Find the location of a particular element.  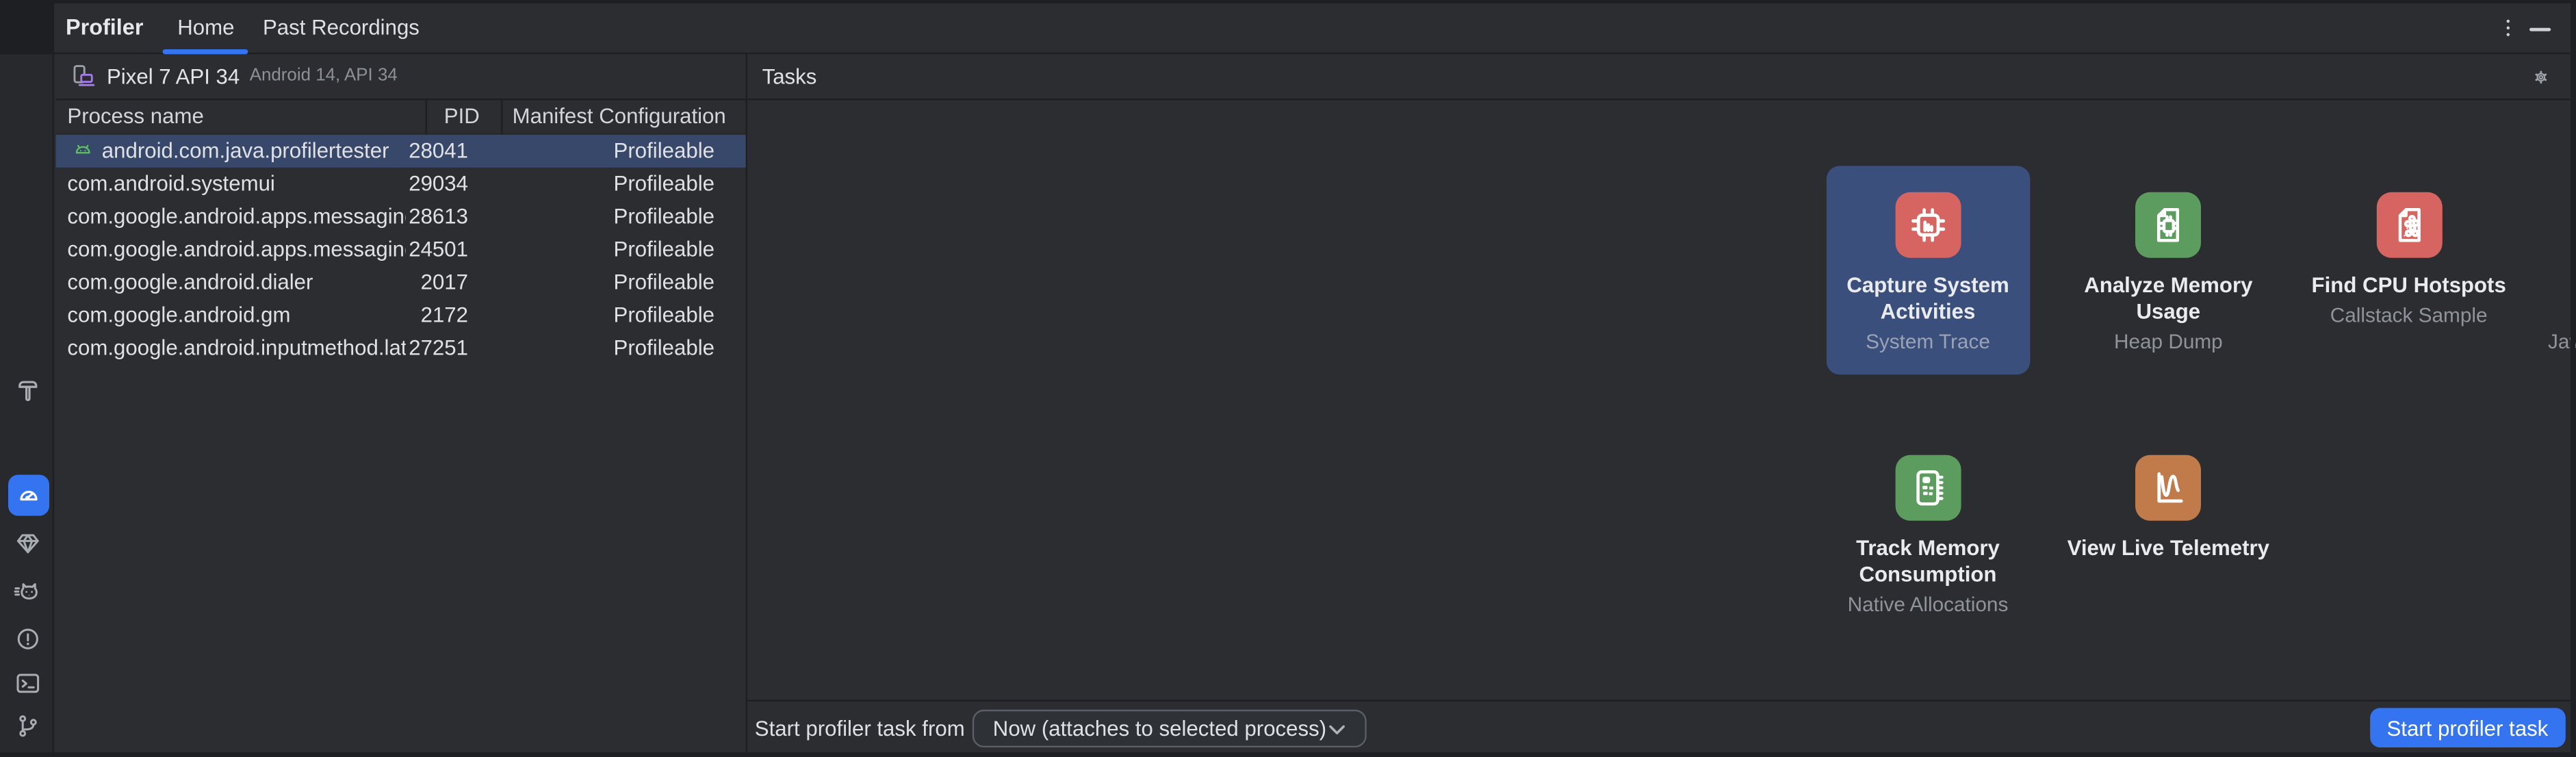

task-card-title: Analyze Memory Usage is located at coordinates (2168, 297).